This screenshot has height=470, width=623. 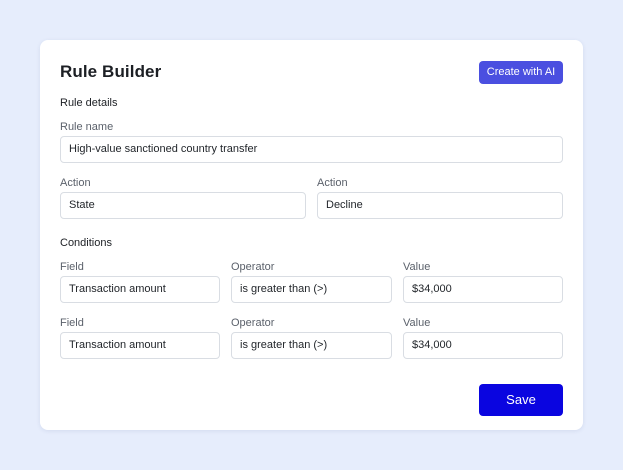 I want to click on save-button: Save, so click(x=521, y=400).